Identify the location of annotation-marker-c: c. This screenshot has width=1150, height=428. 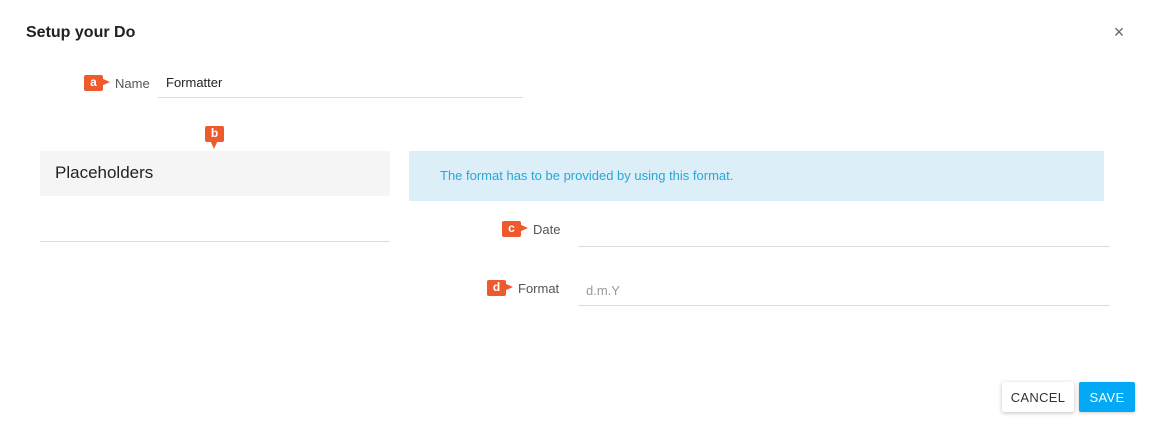
(515, 229).